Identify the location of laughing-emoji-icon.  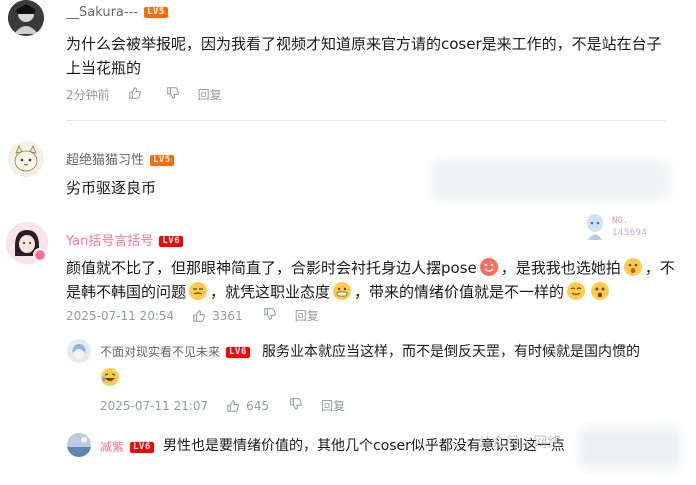
(110, 377).